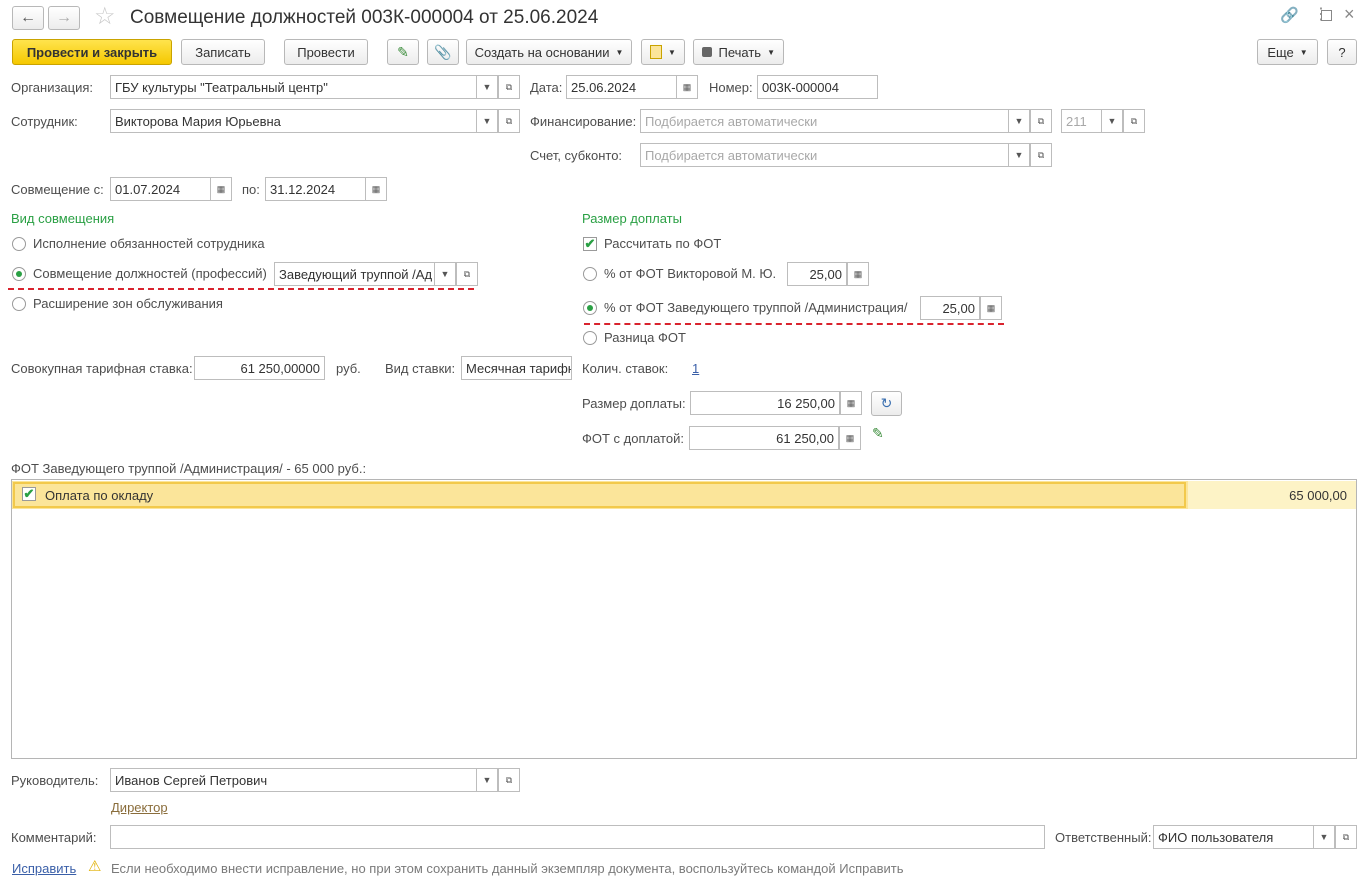 The width and height of the screenshot is (1369, 879). Describe the element at coordinates (259, 368) in the screenshot. I see `total-rate-field: 61 250,00000` at that location.